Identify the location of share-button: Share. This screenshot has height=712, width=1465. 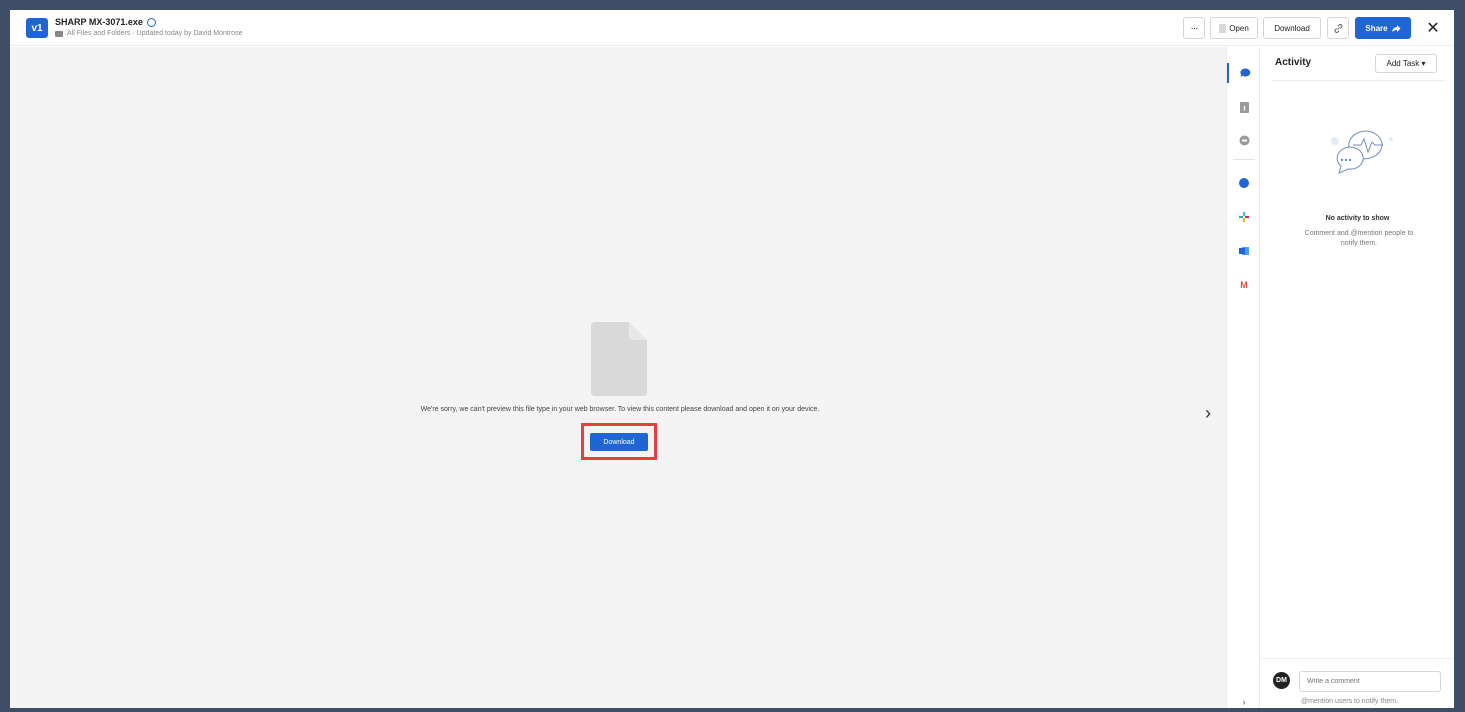
(1383, 28).